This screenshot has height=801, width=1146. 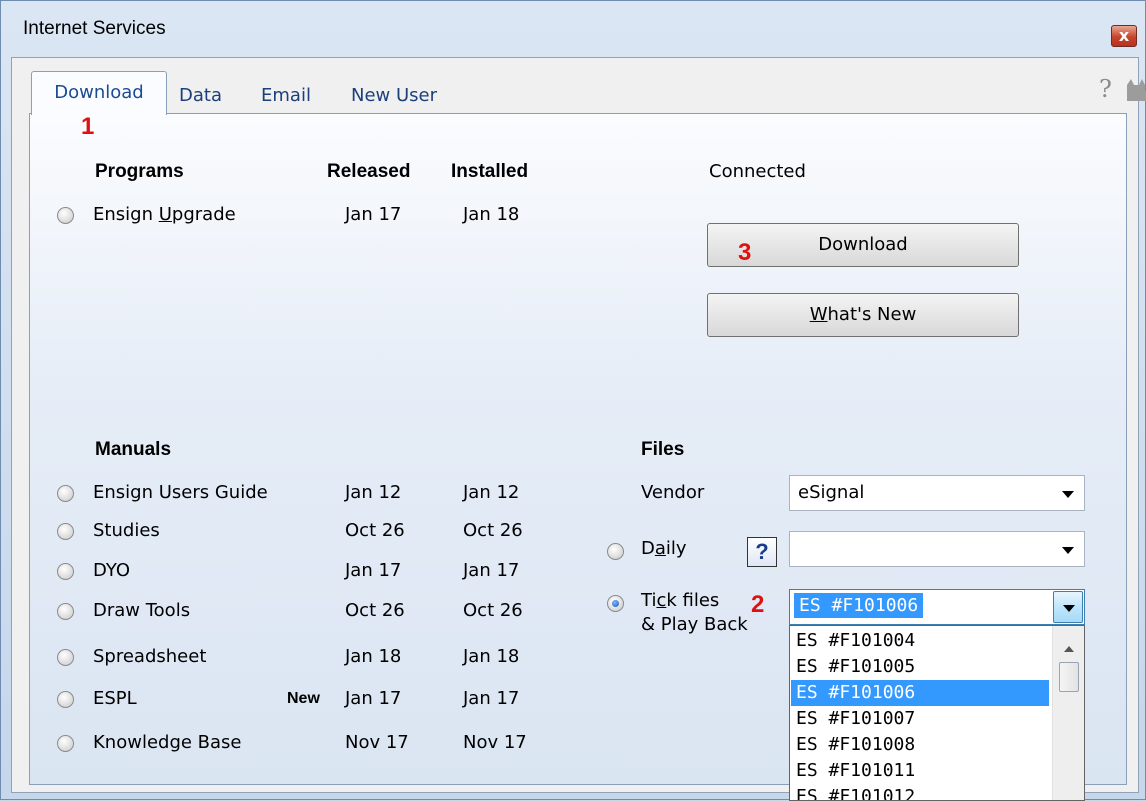 What do you see at coordinates (490, 171) in the screenshot?
I see `installed-header: Installed` at bounding box center [490, 171].